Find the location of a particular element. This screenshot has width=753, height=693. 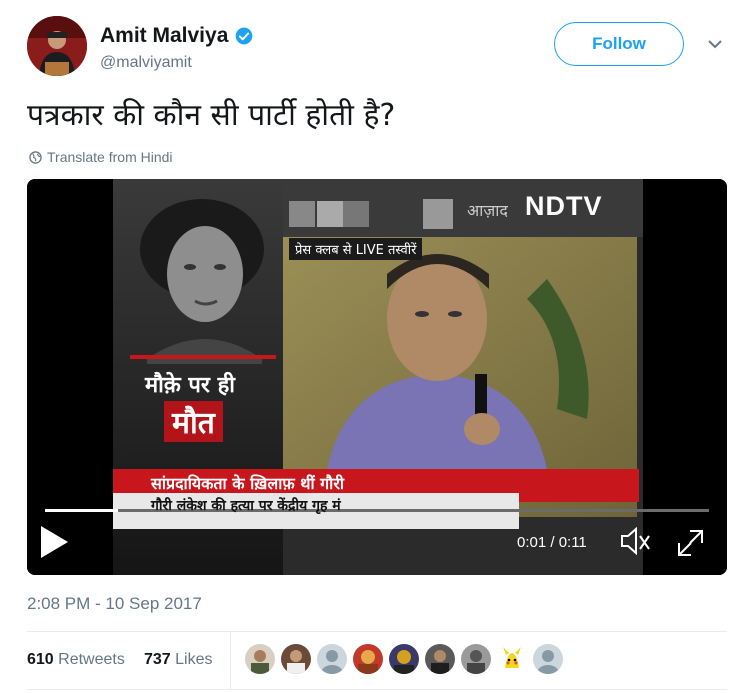

ndtv-logo: NDTV is located at coordinates (564, 206).